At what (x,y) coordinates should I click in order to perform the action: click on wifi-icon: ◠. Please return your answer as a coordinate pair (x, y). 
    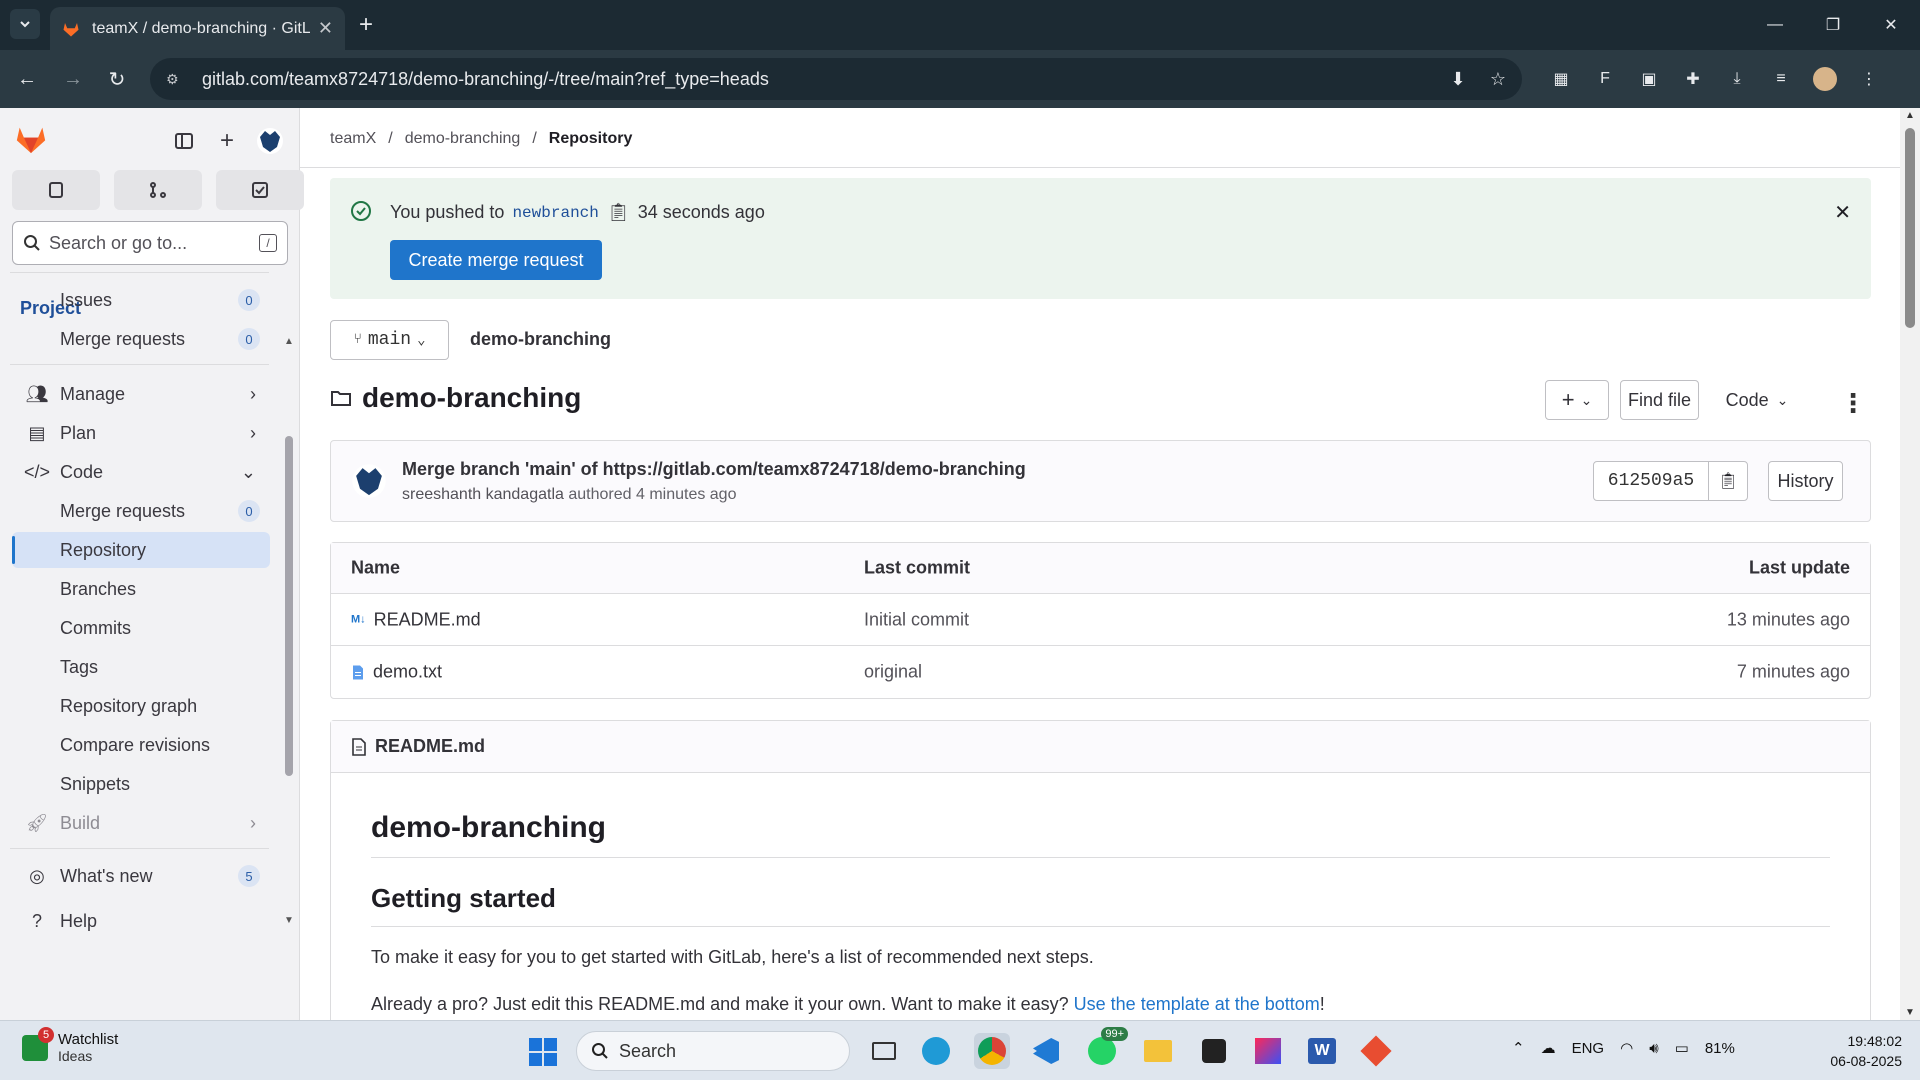
    Looking at the image, I should click on (1626, 1048).